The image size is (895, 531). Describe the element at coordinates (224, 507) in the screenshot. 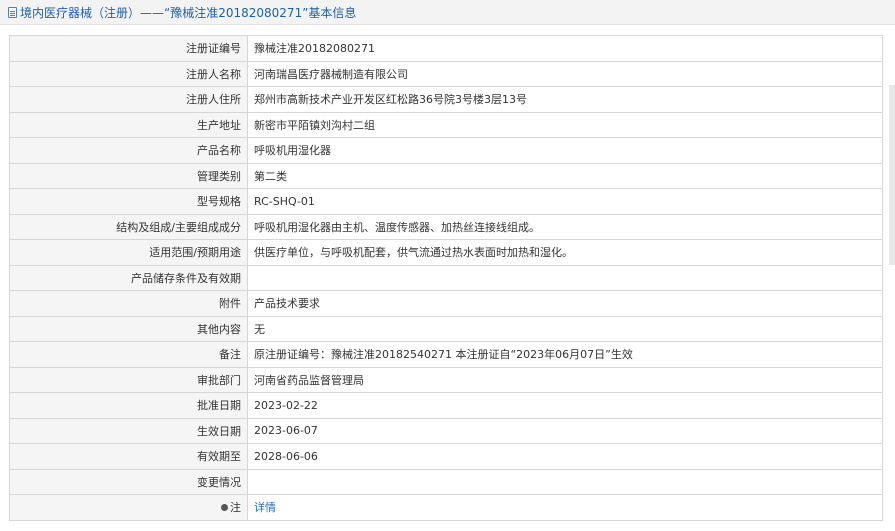

I see `pin-icon` at that location.